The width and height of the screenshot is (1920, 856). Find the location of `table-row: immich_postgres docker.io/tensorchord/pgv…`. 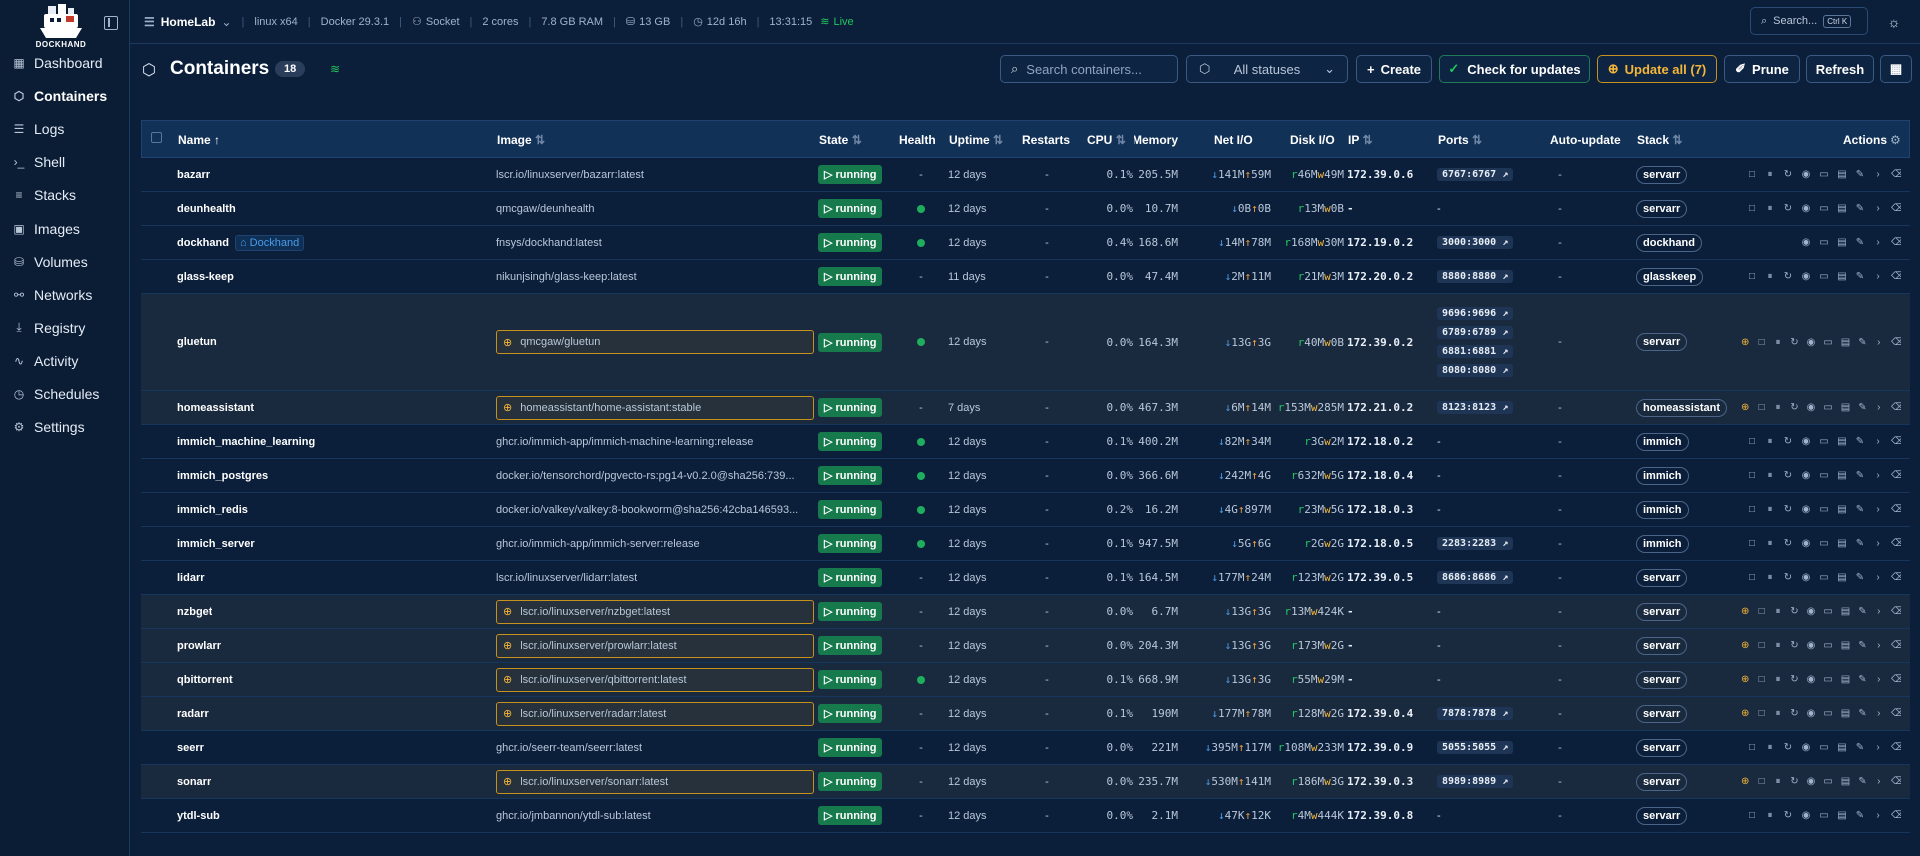

table-row: immich_postgres docker.io/tensorchord/pgv… is located at coordinates (1025, 476).